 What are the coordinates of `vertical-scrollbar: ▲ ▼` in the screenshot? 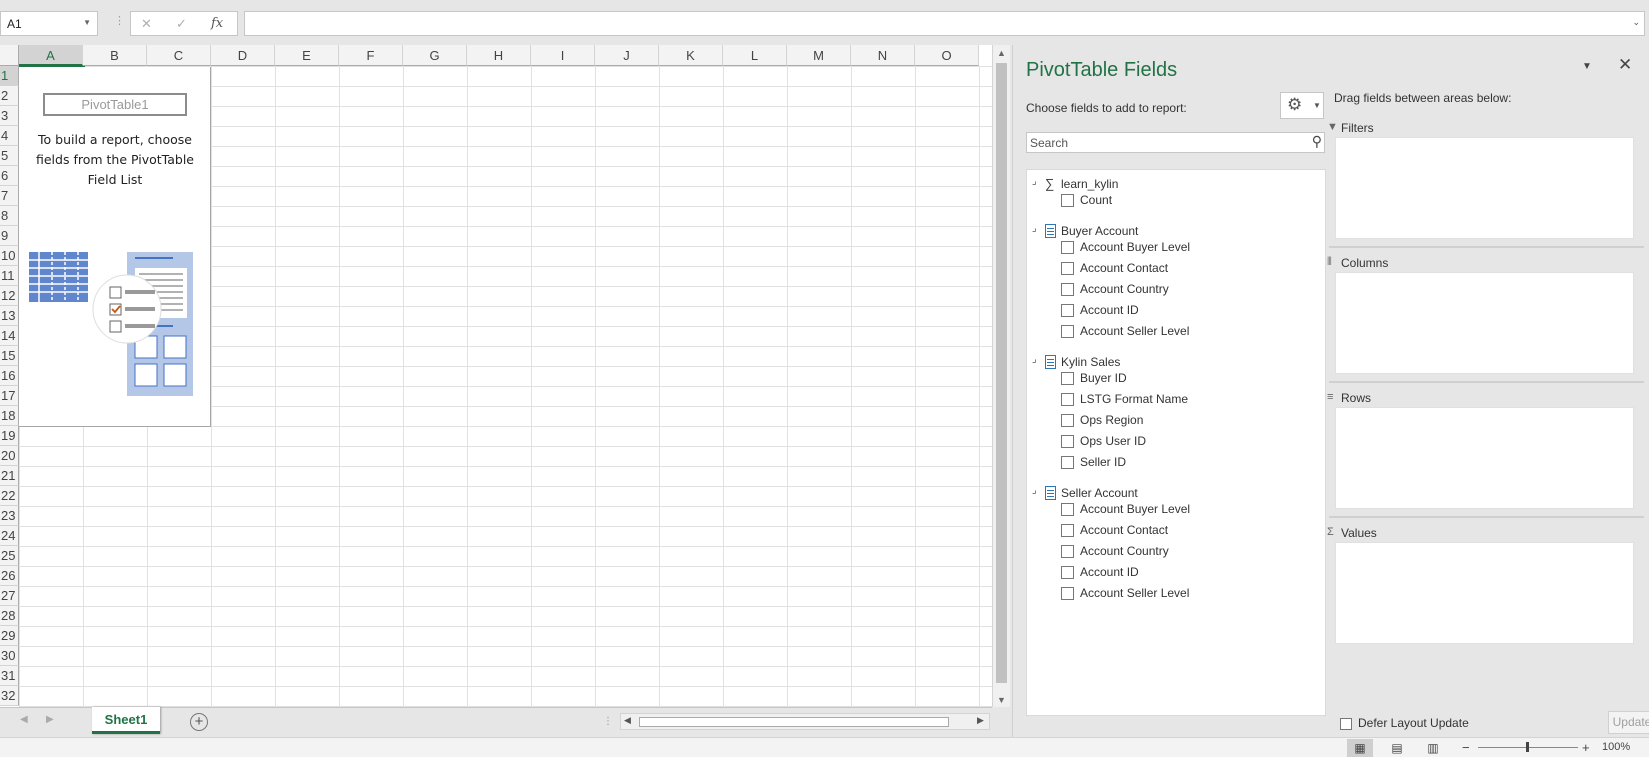 It's located at (1001, 376).